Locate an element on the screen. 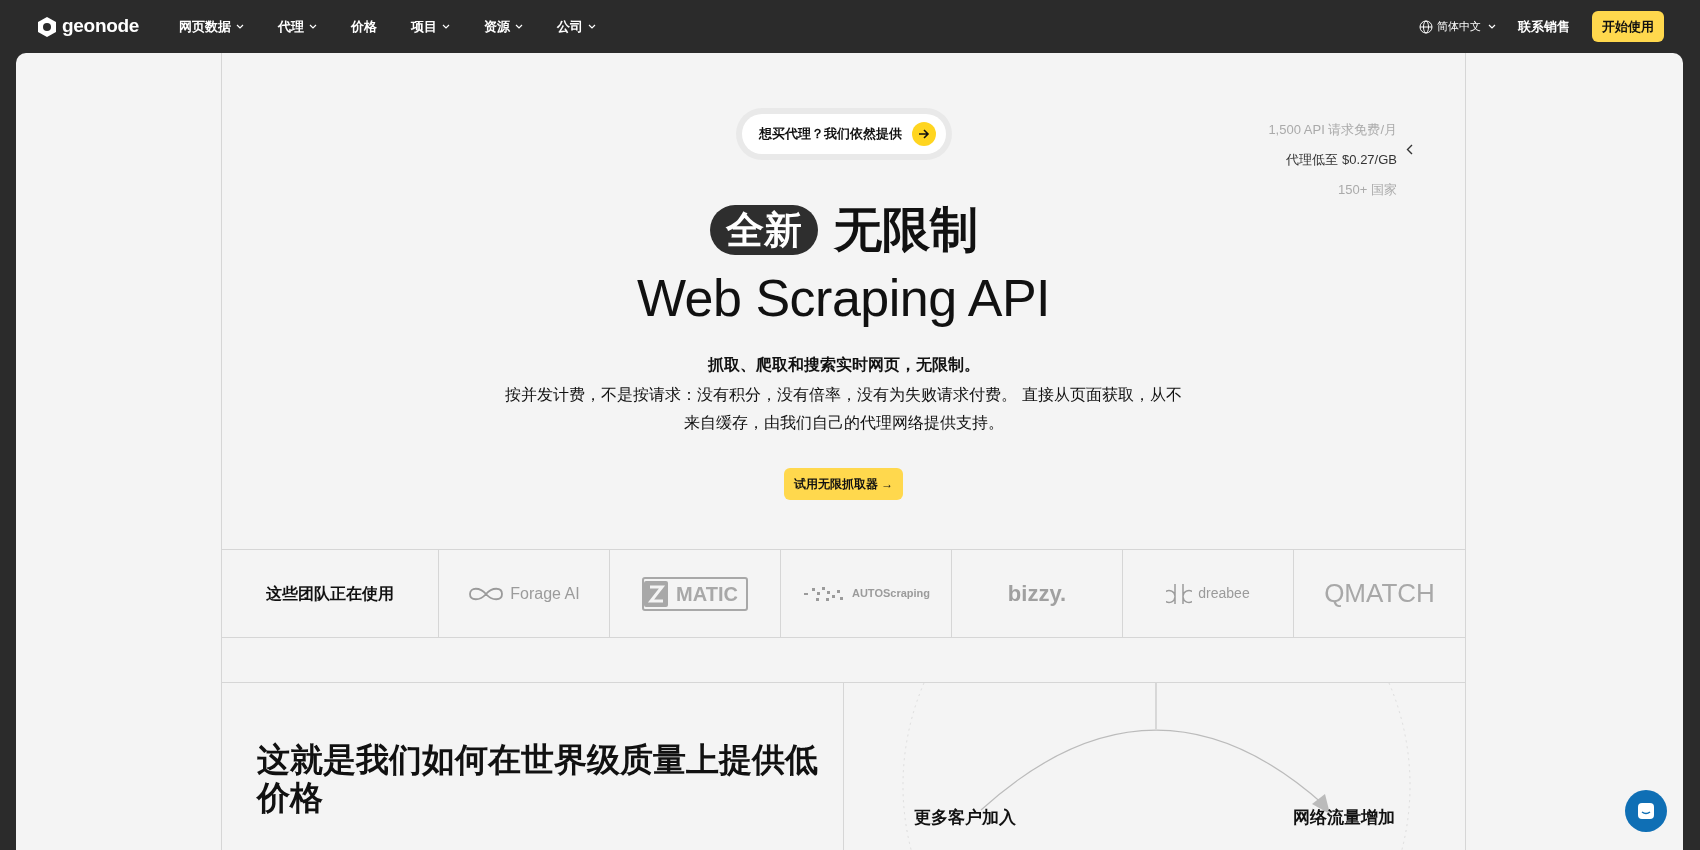 The width and height of the screenshot is (1700, 850). stat-text: 1,500 API 请求免费/月 is located at coordinates (1332, 130).